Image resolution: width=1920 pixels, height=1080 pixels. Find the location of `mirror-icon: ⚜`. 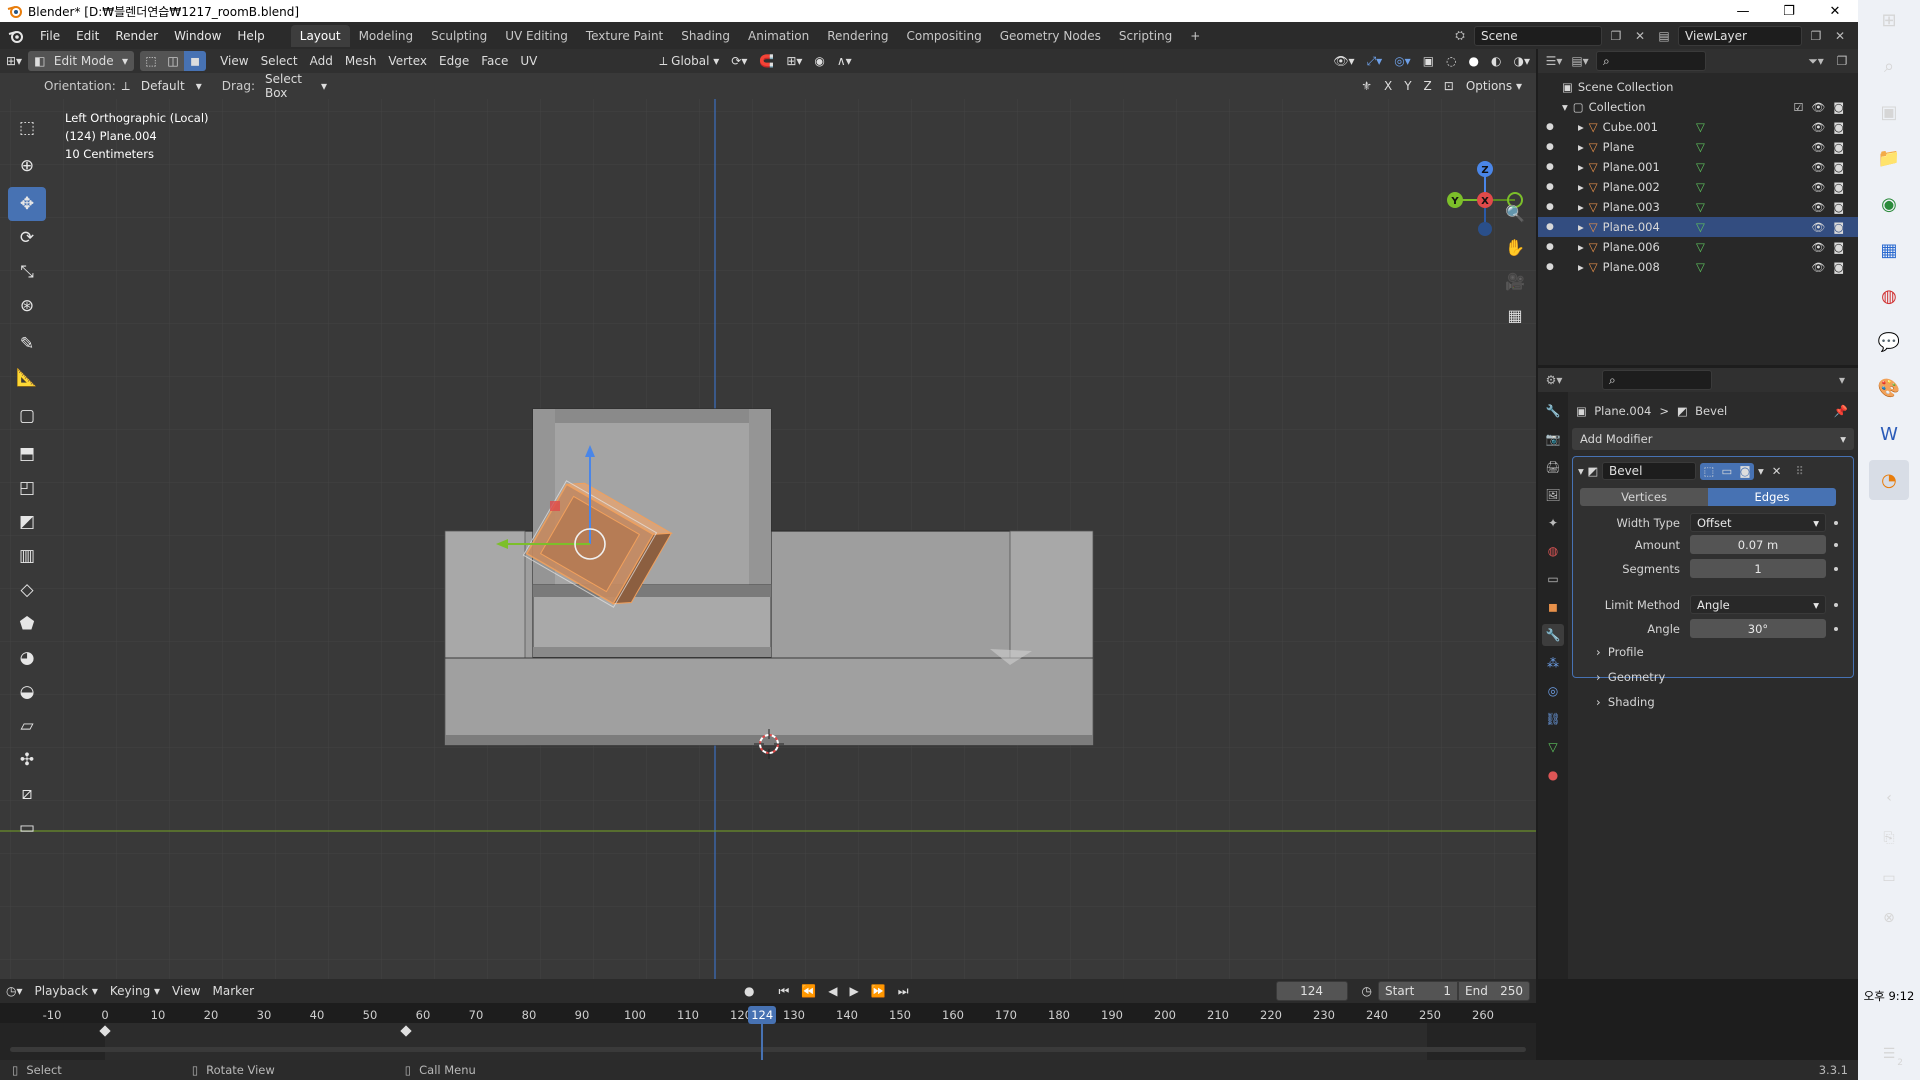

mirror-icon: ⚜ is located at coordinates (1366, 86).